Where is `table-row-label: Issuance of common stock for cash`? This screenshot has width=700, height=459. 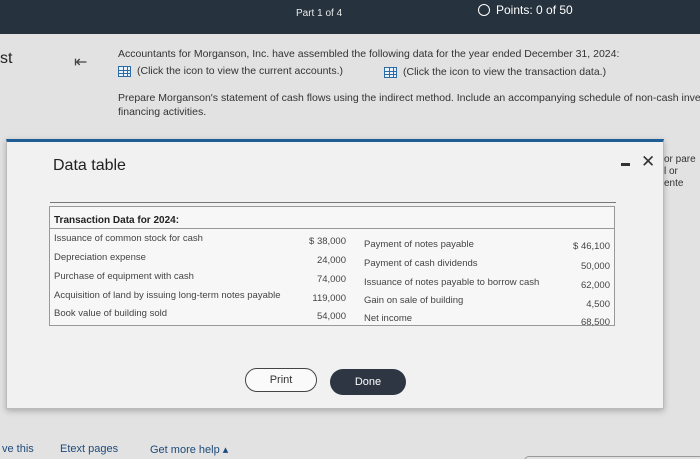 table-row-label: Issuance of common stock for cash is located at coordinates (128, 238).